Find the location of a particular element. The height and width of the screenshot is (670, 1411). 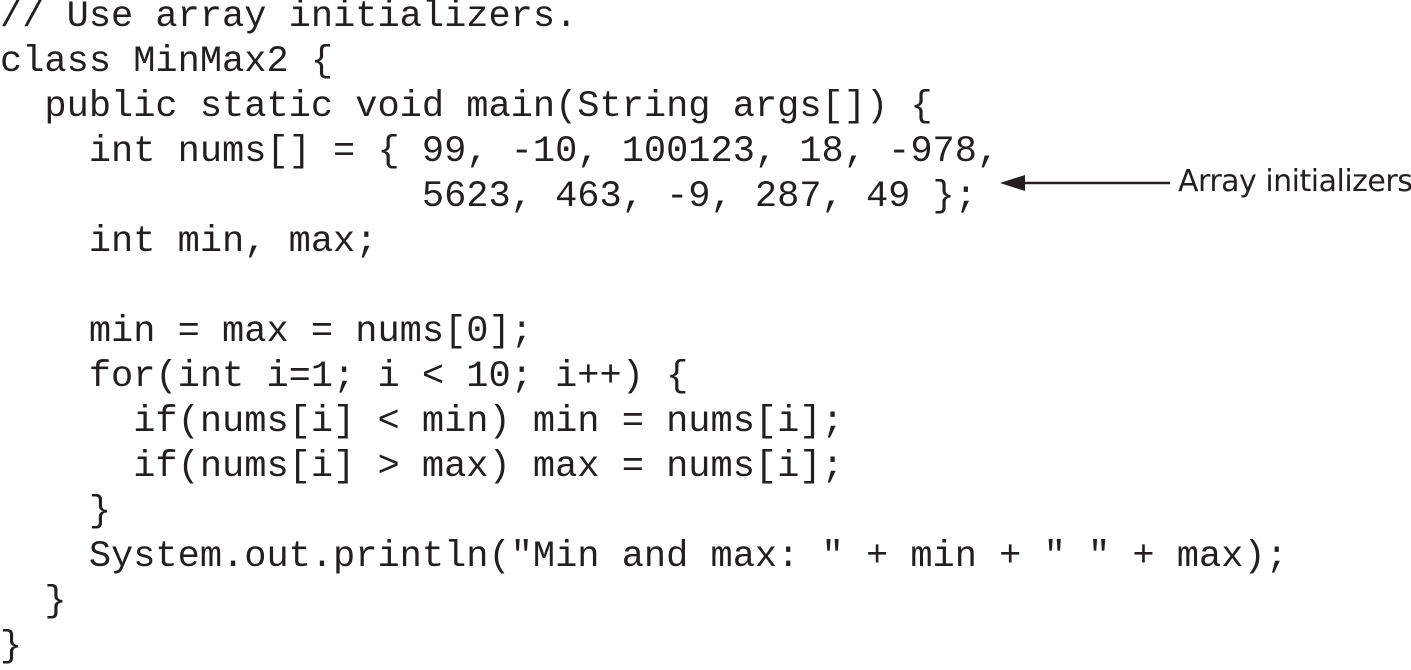

code-line-for-close: } is located at coordinates (56, 512).